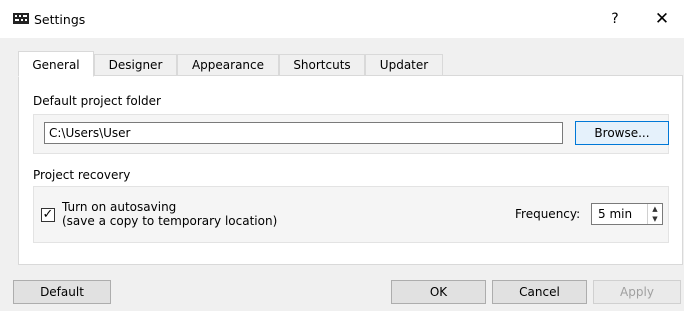 The width and height of the screenshot is (684, 311). What do you see at coordinates (548, 214) in the screenshot?
I see `frequency-label: Frequency:` at bounding box center [548, 214].